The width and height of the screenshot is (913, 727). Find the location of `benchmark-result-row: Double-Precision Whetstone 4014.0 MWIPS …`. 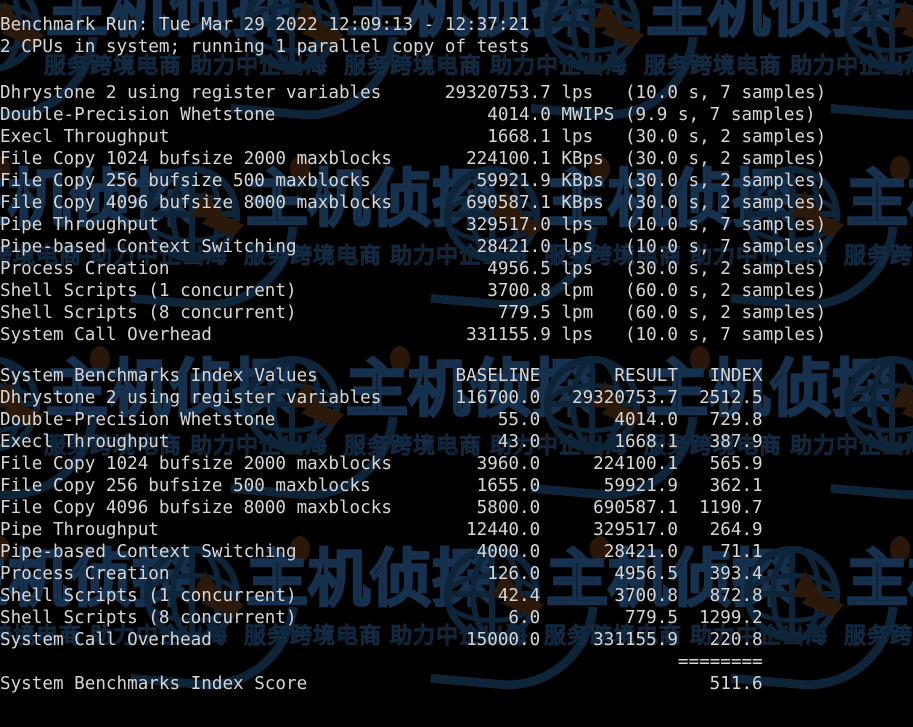

benchmark-result-row: Double-Precision Whetstone 4014.0 MWIPS … is located at coordinates (408, 115).